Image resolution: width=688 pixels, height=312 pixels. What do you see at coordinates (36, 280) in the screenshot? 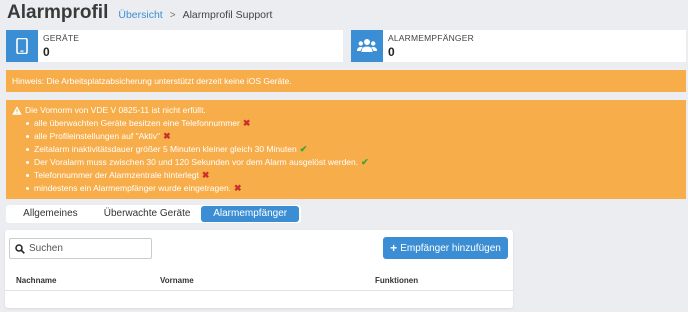
I see `column-header-lastname: Nachname` at bounding box center [36, 280].